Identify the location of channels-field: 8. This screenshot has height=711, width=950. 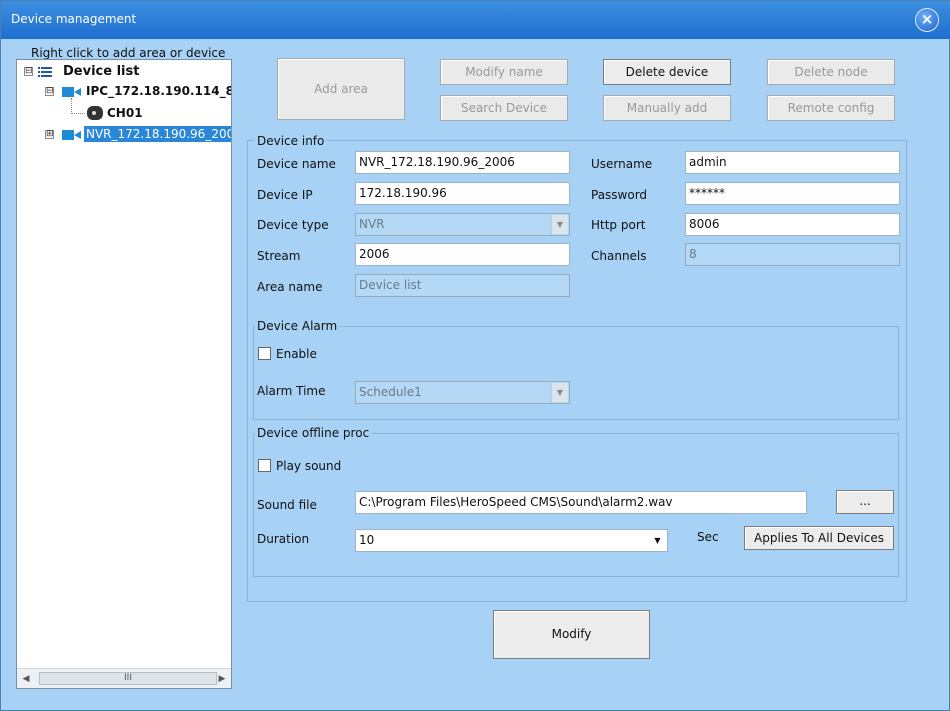
(792, 254).